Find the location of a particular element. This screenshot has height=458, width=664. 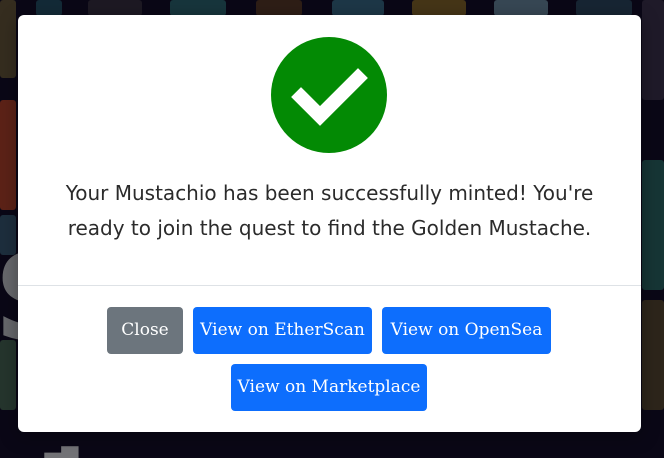

checkmark-icon is located at coordinates (329, 97).